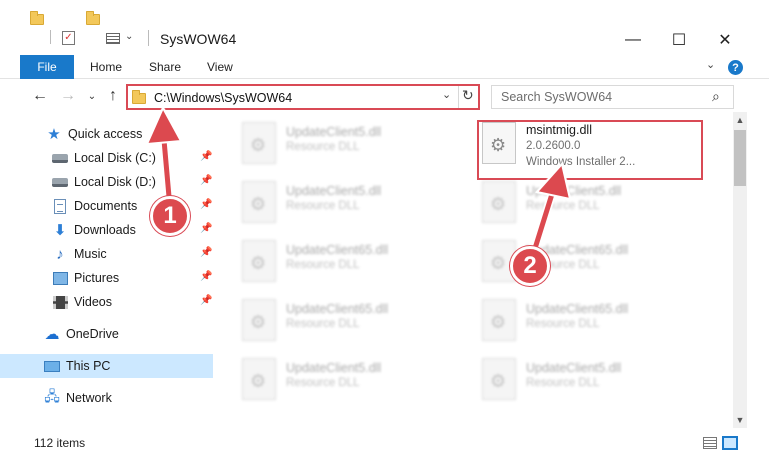  I want to click on scroll-up-icon: ▲, so click(740, 120).